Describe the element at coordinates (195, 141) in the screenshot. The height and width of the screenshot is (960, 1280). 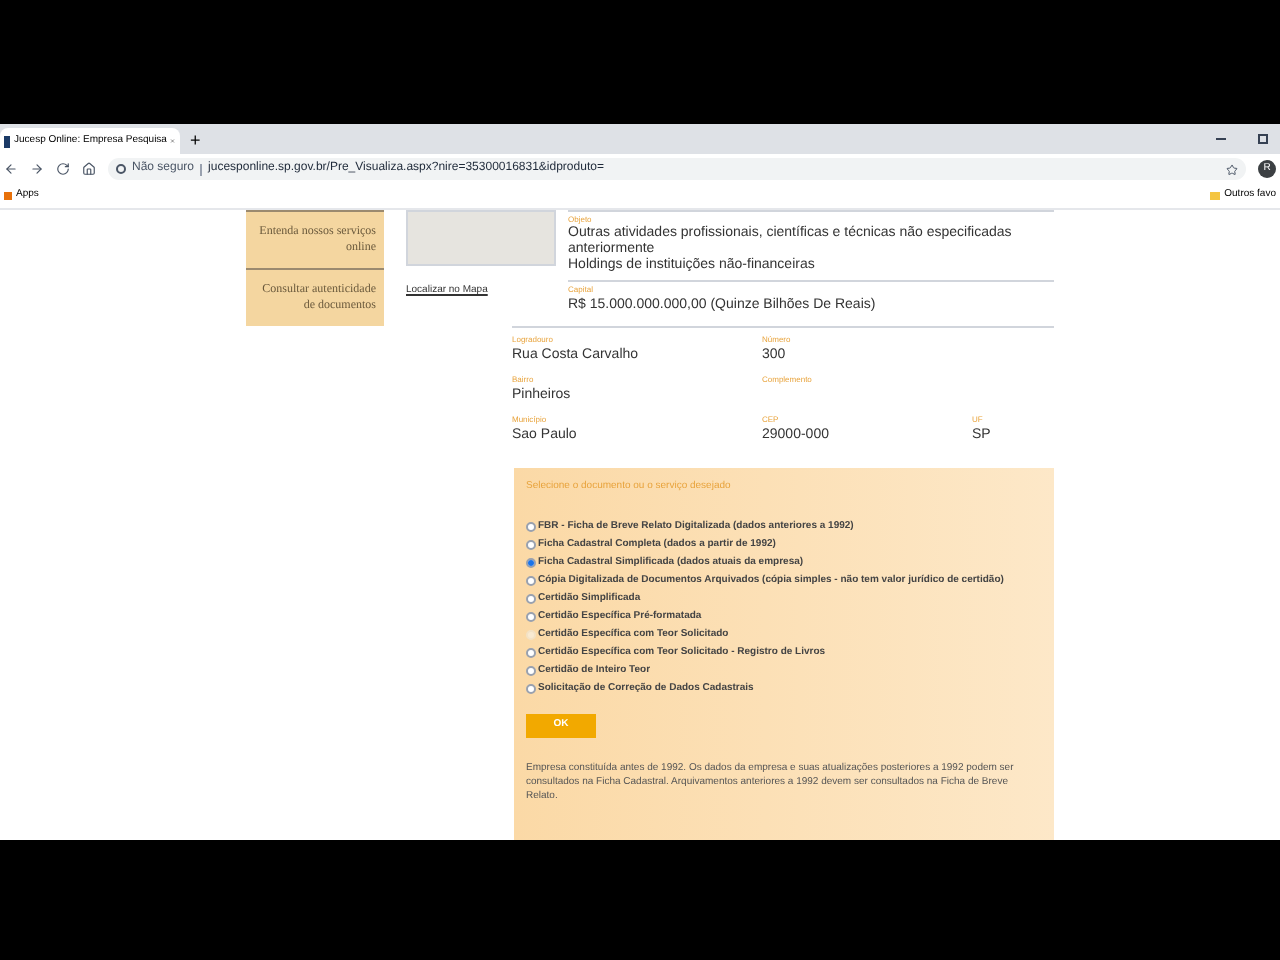
I see `new-tab-button: +` at that location.